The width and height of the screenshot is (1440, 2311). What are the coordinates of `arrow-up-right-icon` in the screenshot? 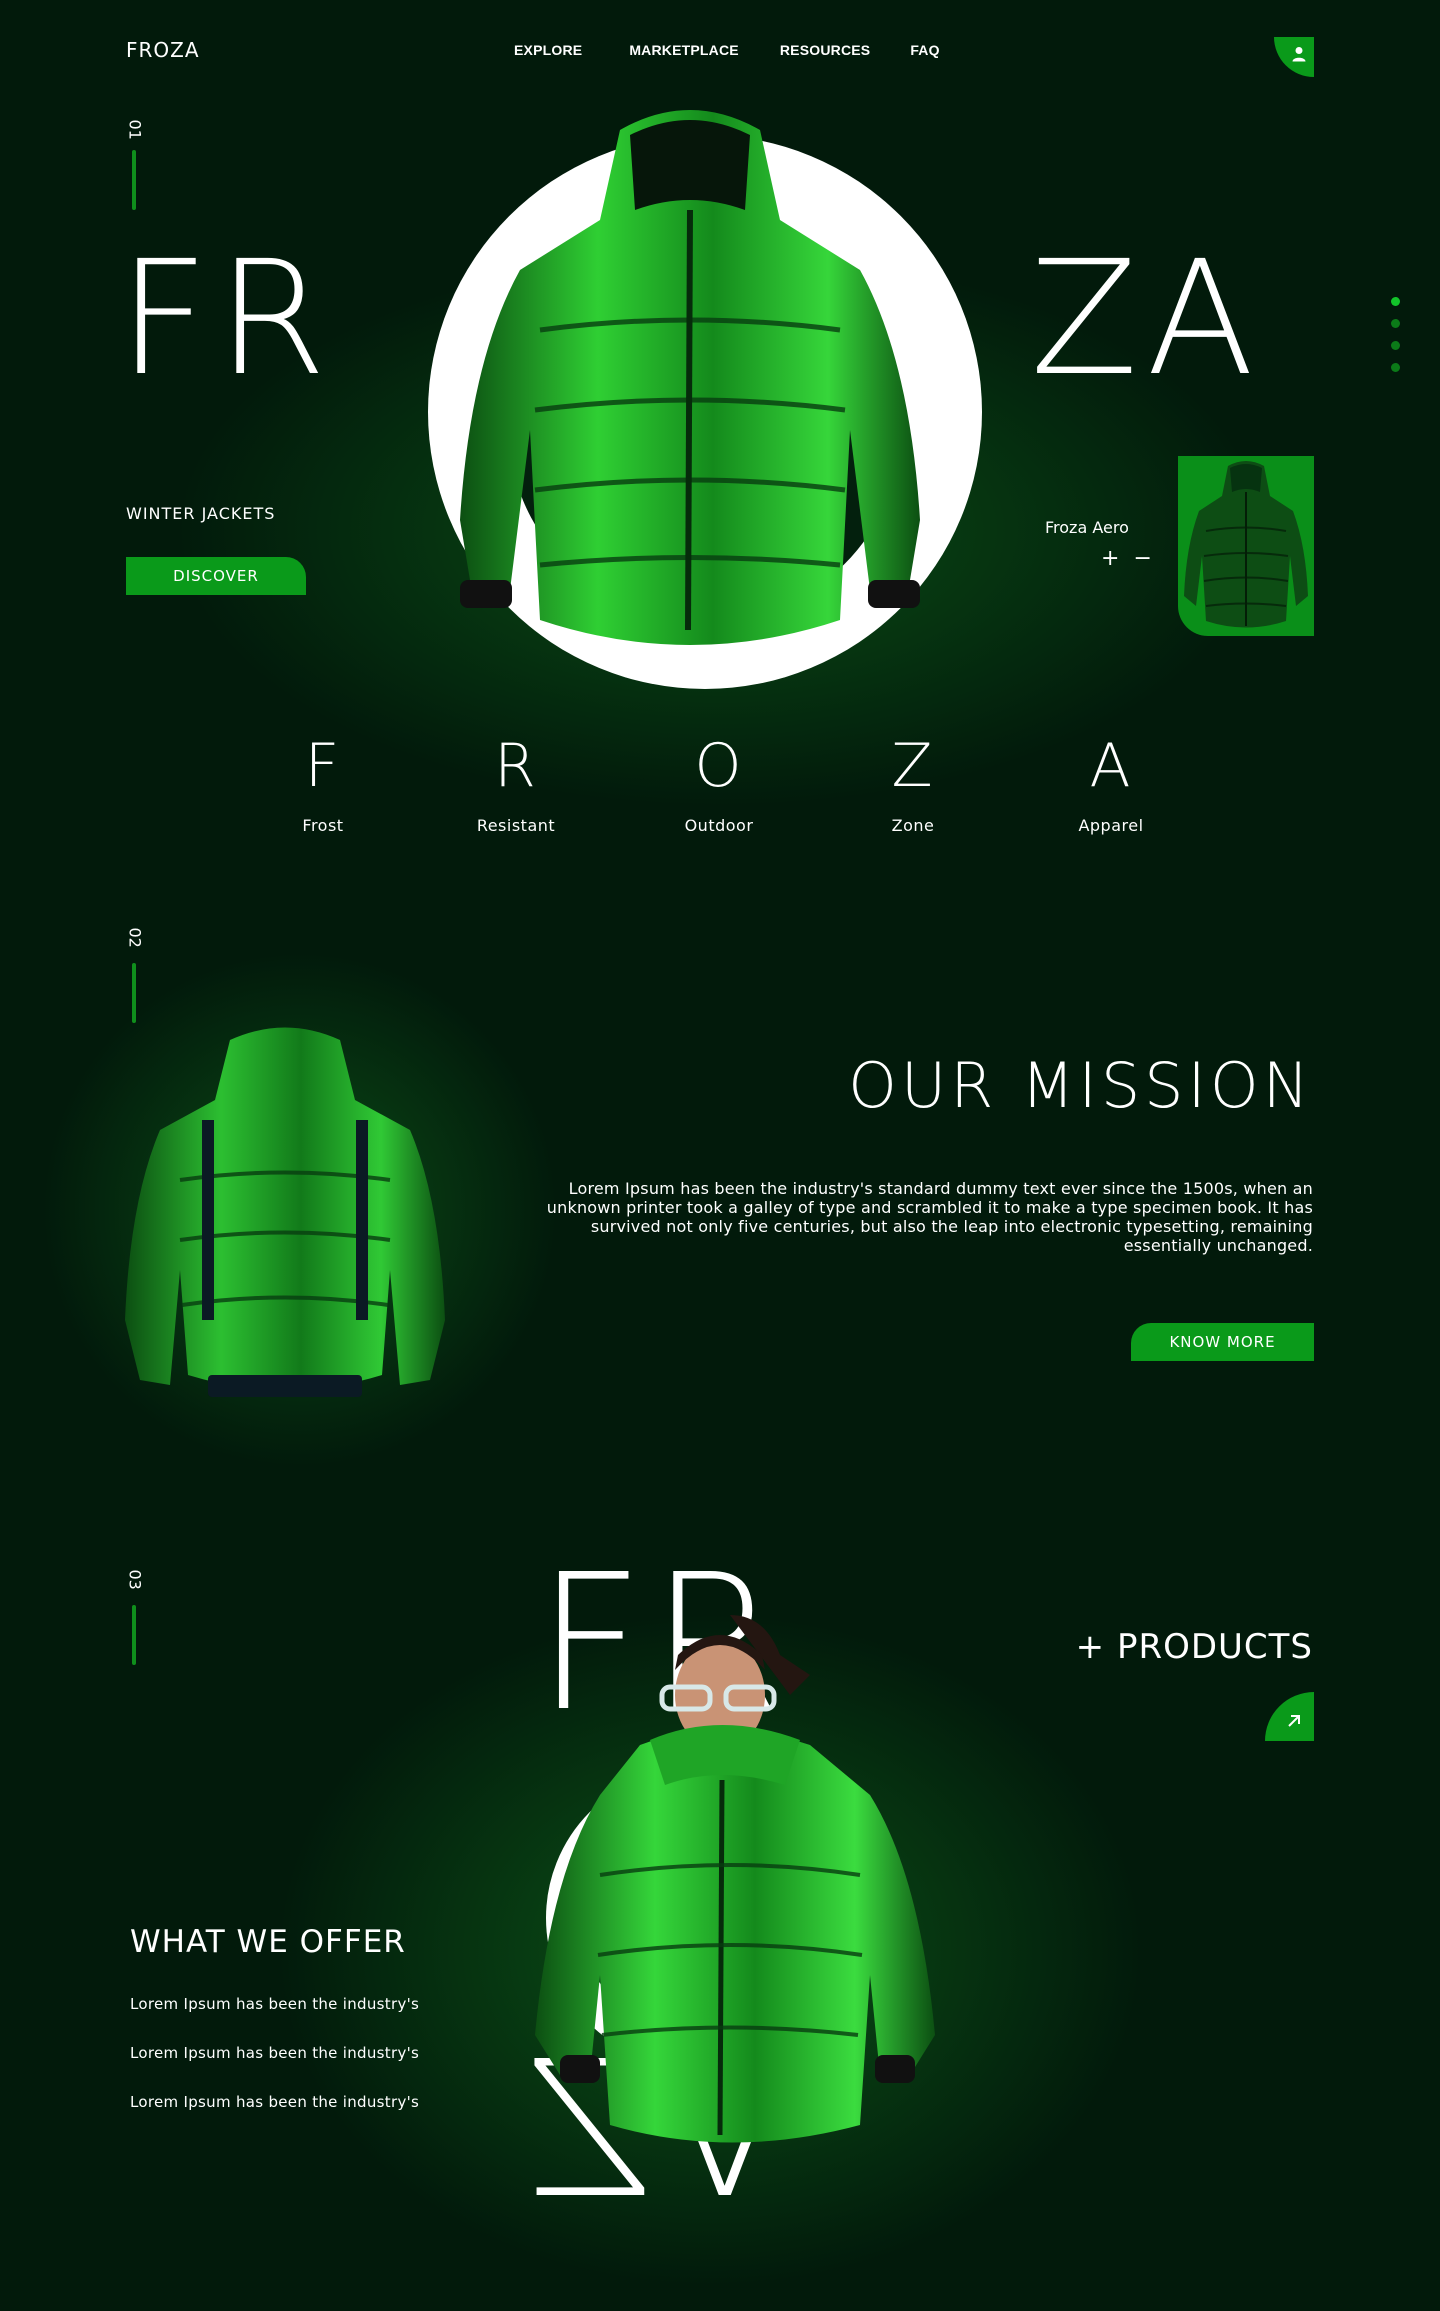 It's located at (1293, 1720).